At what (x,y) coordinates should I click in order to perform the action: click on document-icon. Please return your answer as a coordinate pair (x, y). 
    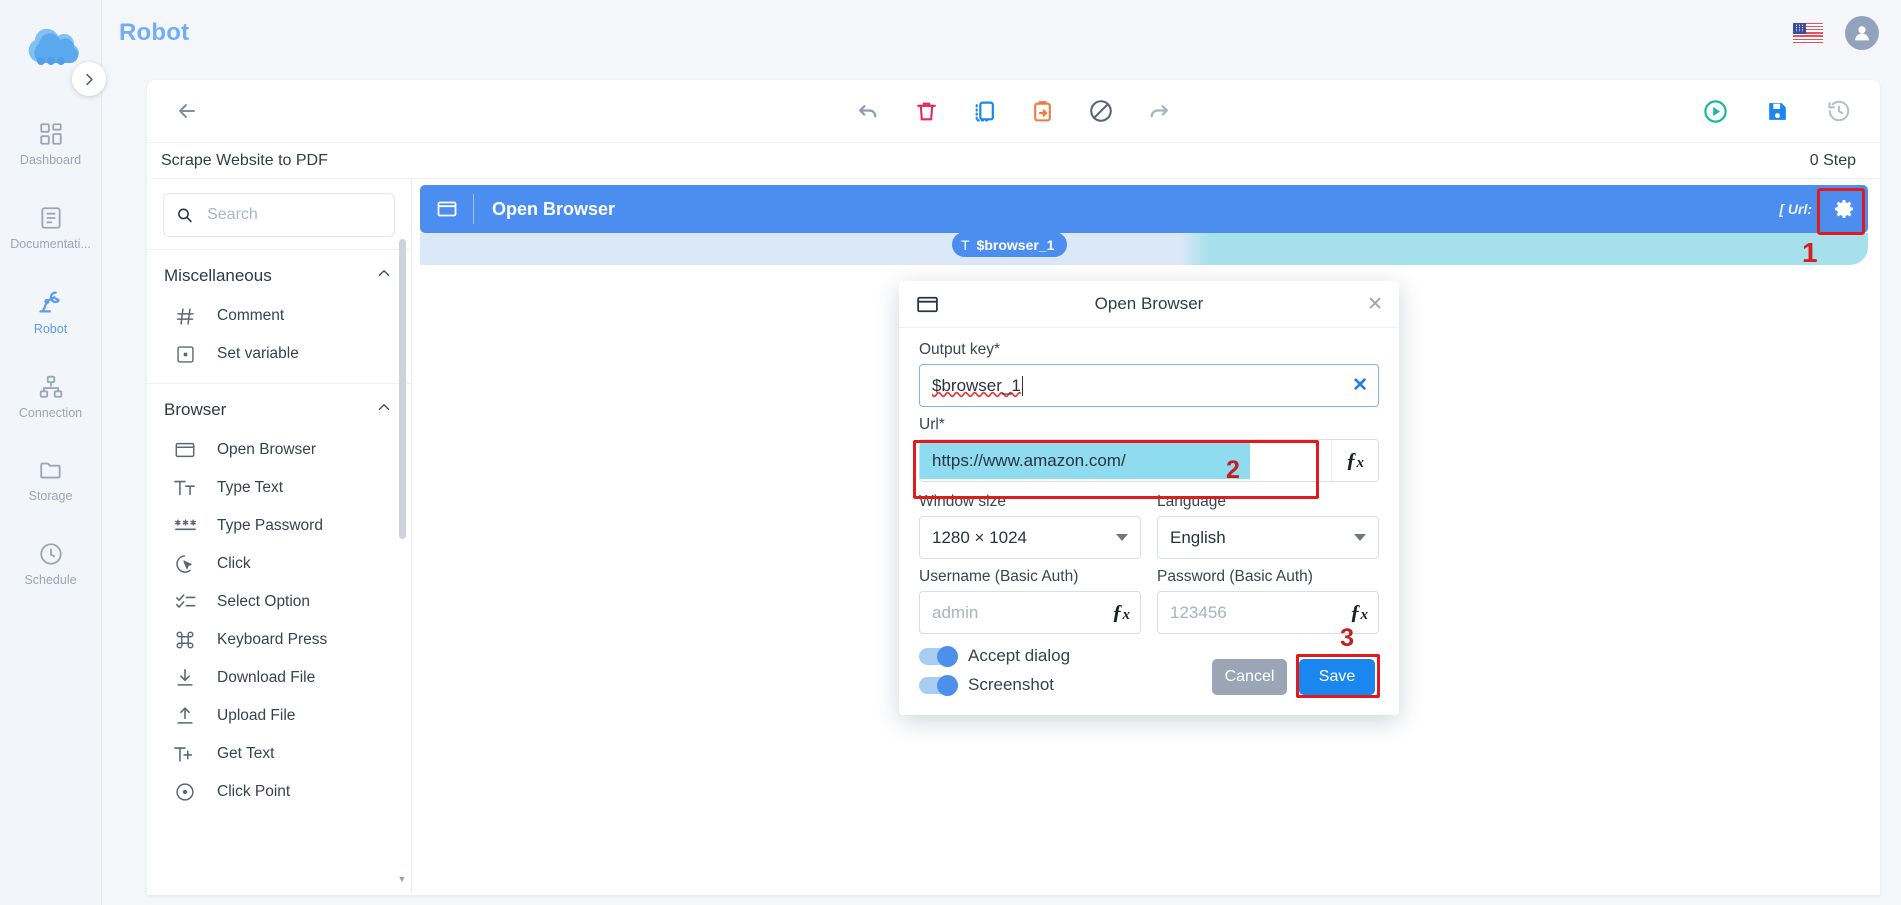
    Looking at the image, I should click on (51, 218).